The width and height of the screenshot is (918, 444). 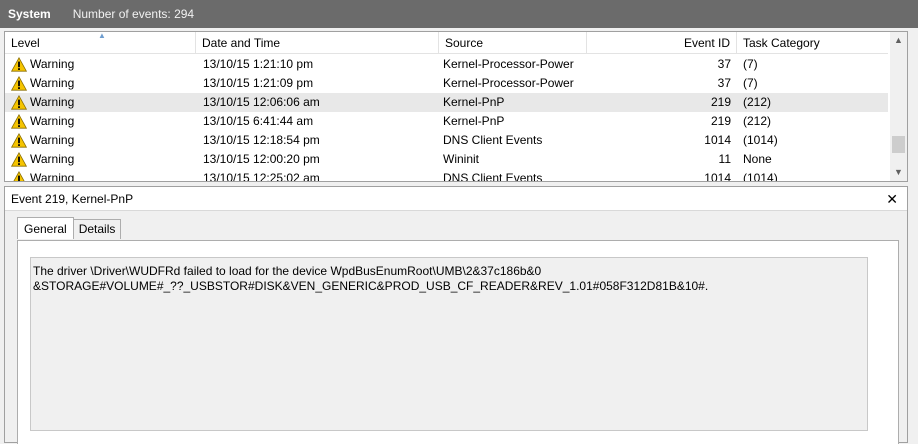 What do you see at coordinates (261, 176) in the screenshot?
I see `event-date: 13/10/15 12:25:02 am` at bounding box center [261, 176].